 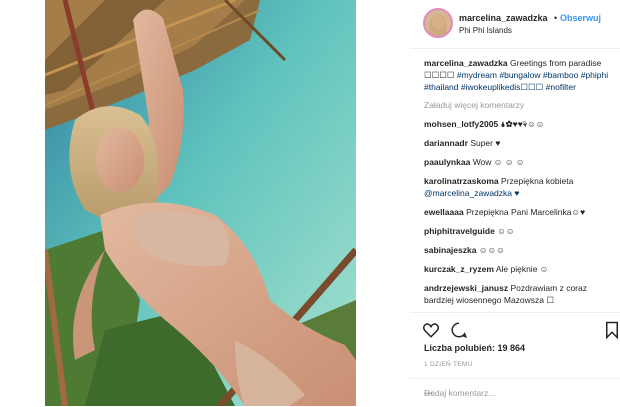 I want to click on comment-text: ☺☺, so click(x=506, y=231).